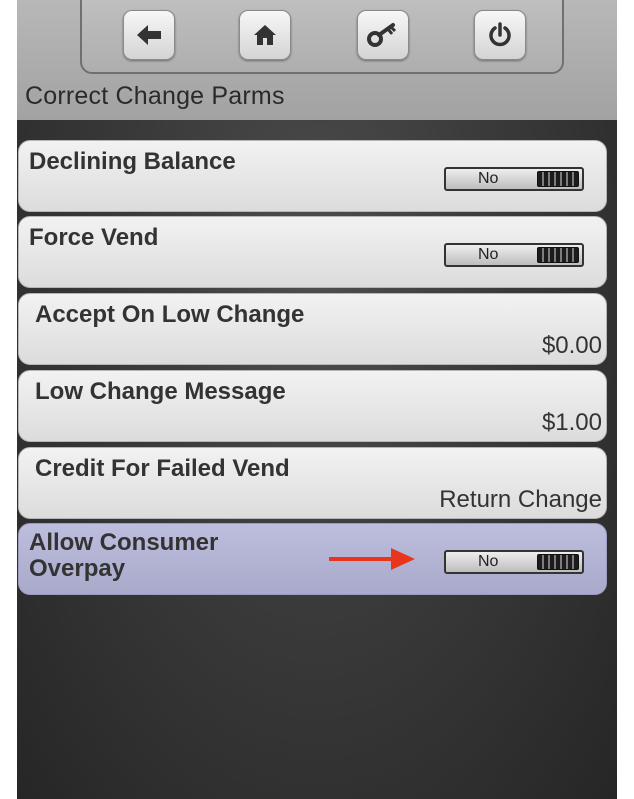  I want to click on setting-accept-on-low-change: Accept On Low Change $0.00, so click(312, 329).